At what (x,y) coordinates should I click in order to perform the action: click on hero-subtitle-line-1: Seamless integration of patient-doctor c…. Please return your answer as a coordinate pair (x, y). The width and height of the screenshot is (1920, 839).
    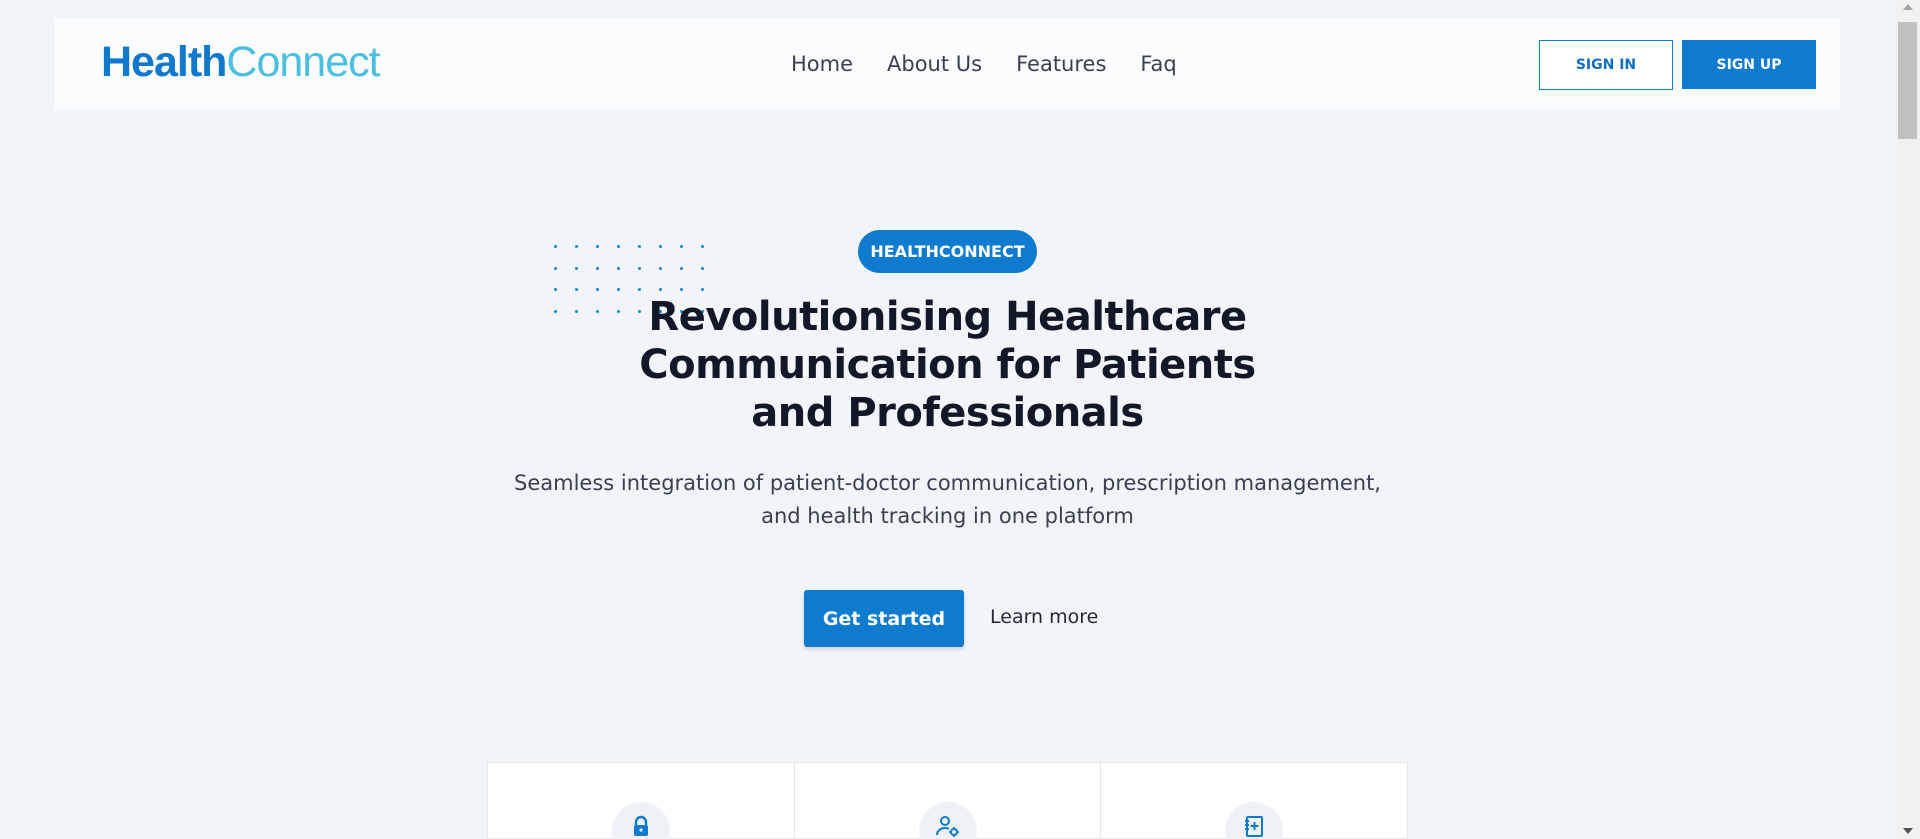
    Looking at the image, I should click on (947, 483).